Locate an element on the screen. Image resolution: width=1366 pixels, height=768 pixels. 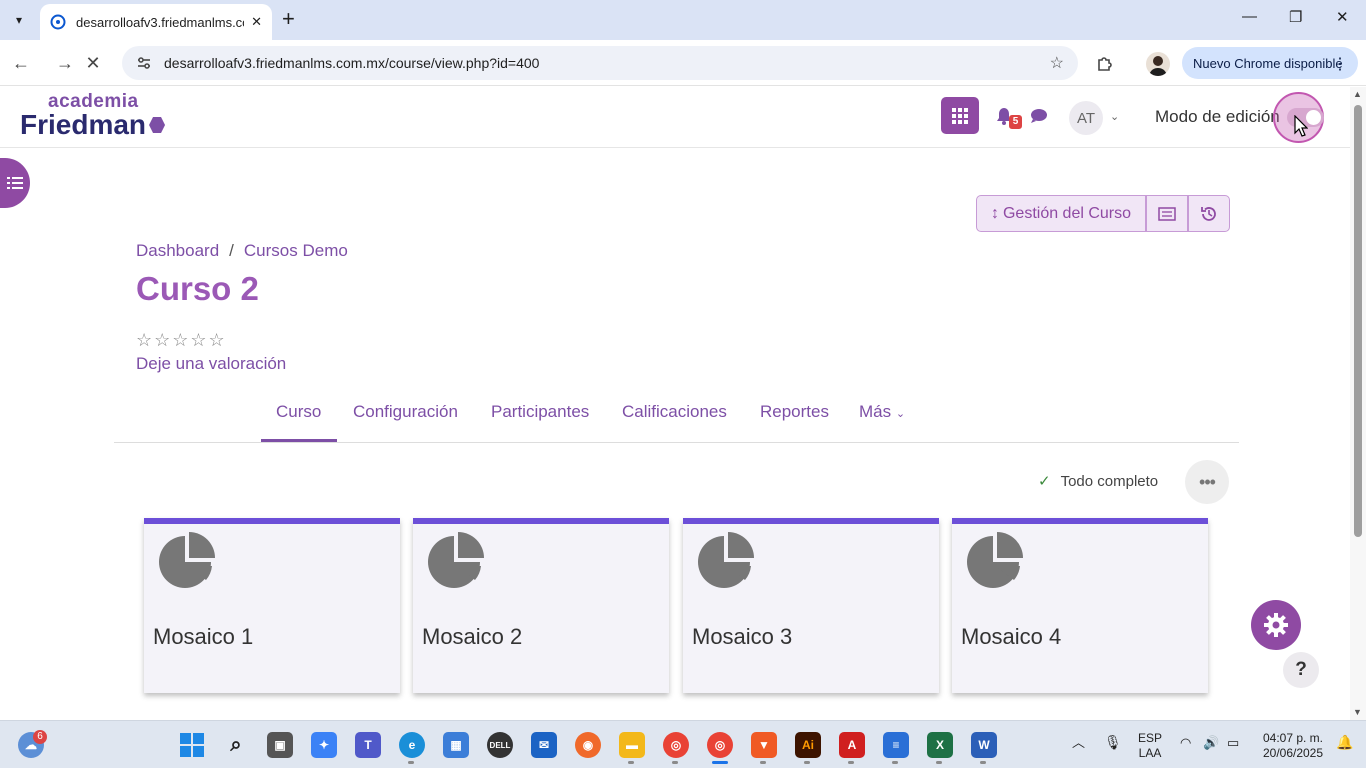
site-header: academia Friedman 5 AT ⌄ Modo de edición is located at coordinates (675, 117).